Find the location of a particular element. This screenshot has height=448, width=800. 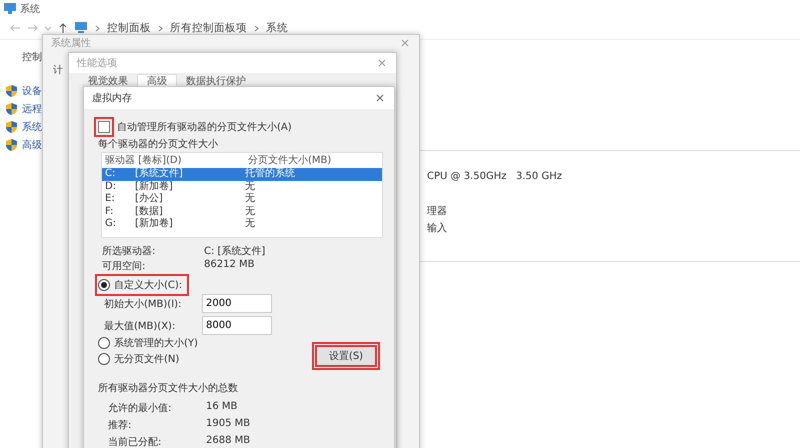

info-label: 当前已分配: is located at coordinates (135, 442).